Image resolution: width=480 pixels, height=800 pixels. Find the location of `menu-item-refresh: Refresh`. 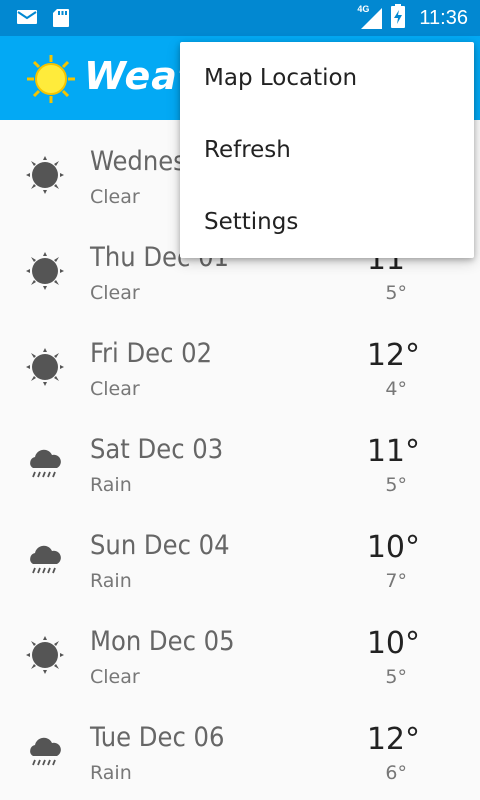

menu-item-refresh: Refresh is located at coordinates (327, 150).